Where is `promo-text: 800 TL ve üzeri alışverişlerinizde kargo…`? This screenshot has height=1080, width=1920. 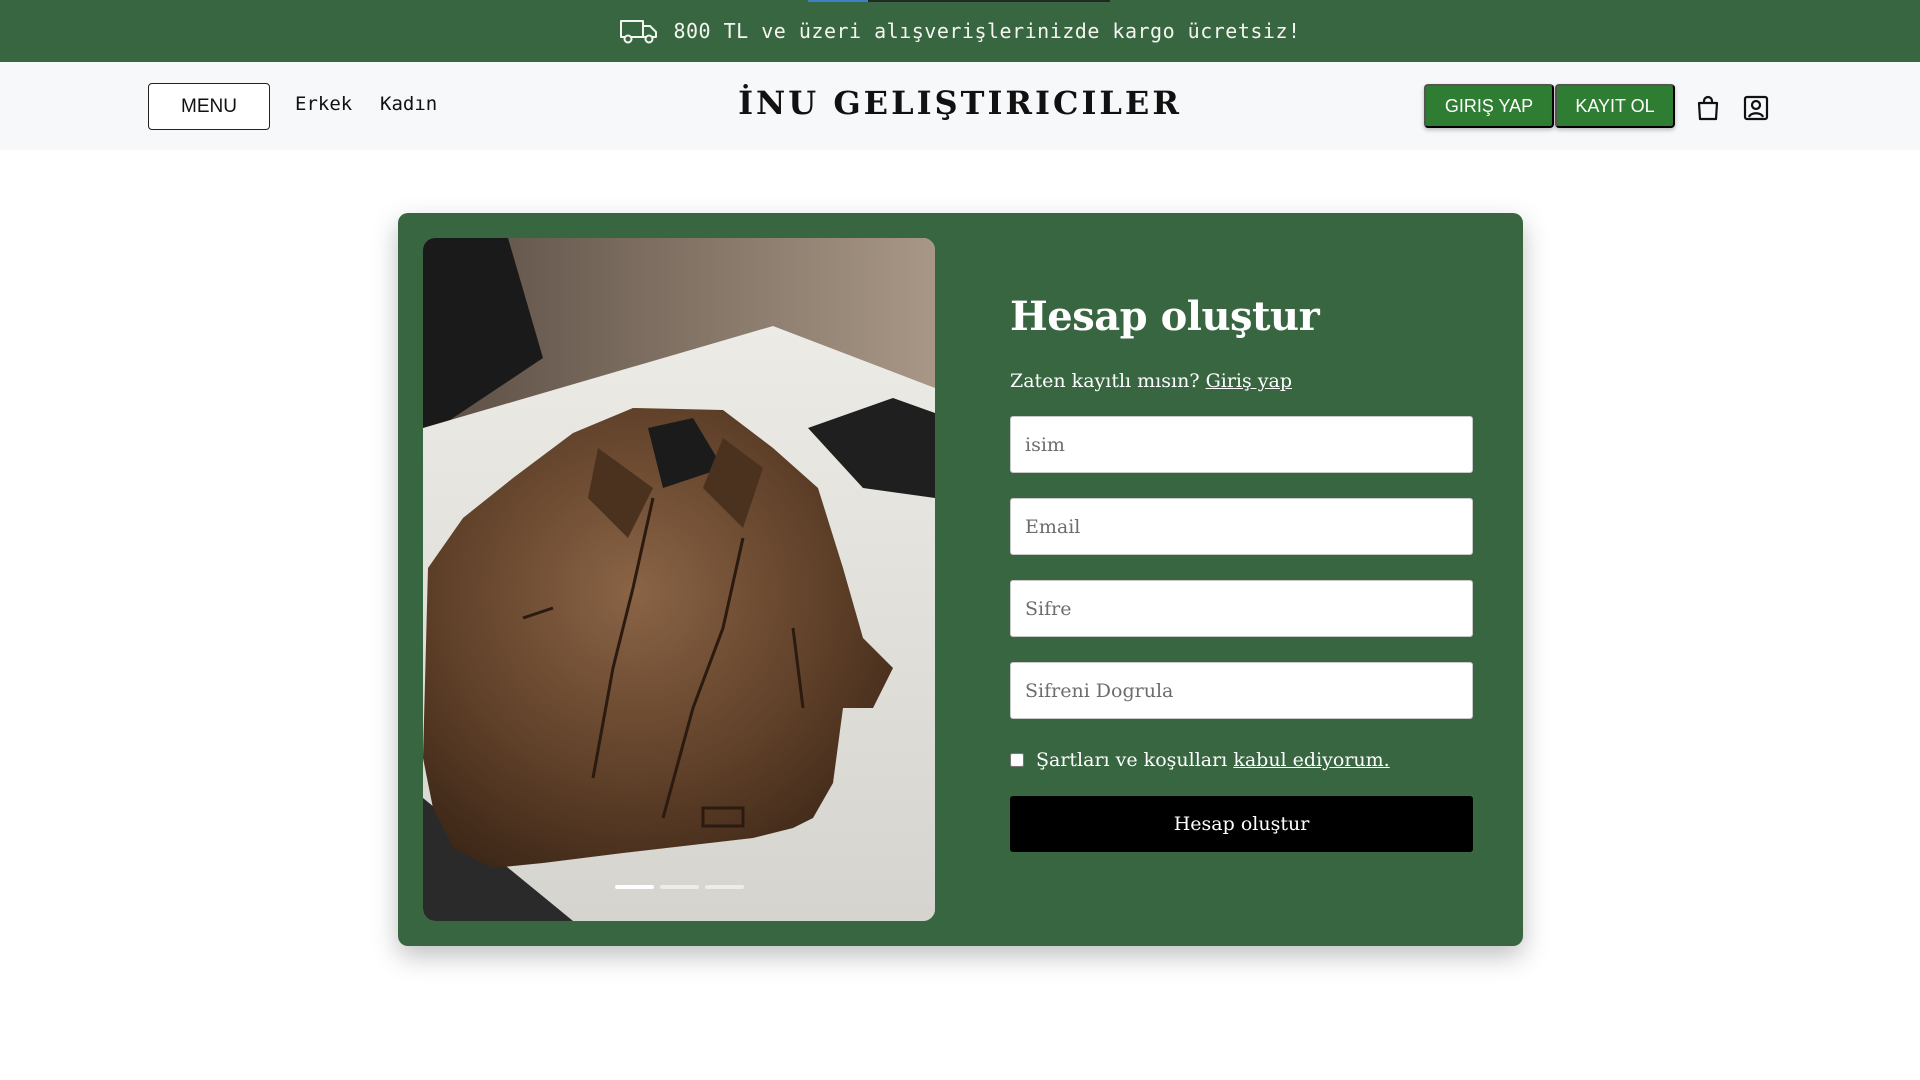 promo-text: 800 TL ve üzeri alışverişlerinizde kargo… is located at coordinates (987, 31).